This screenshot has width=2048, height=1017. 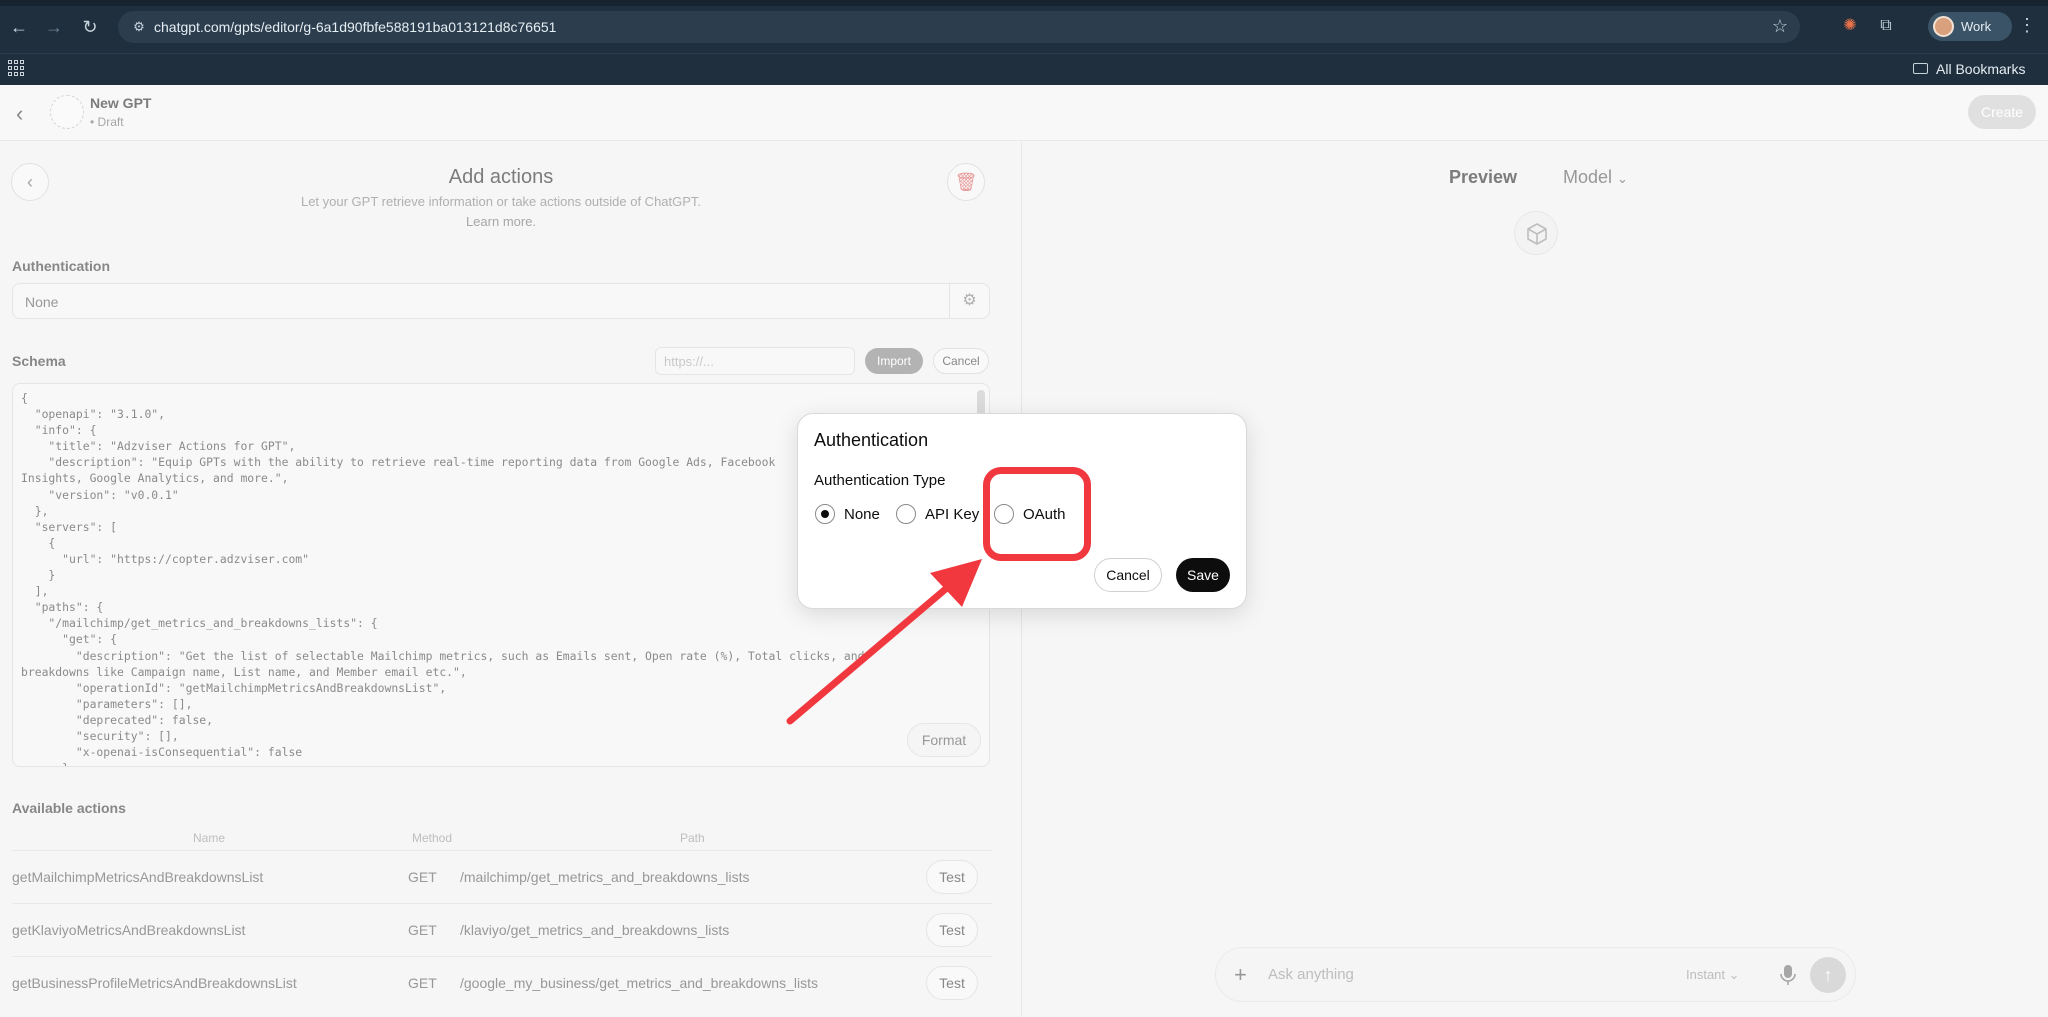 What do you see at coordinates (1943, 26) in the screenshot?
I see `profile-avatar` at bounding box center [1943, 26].